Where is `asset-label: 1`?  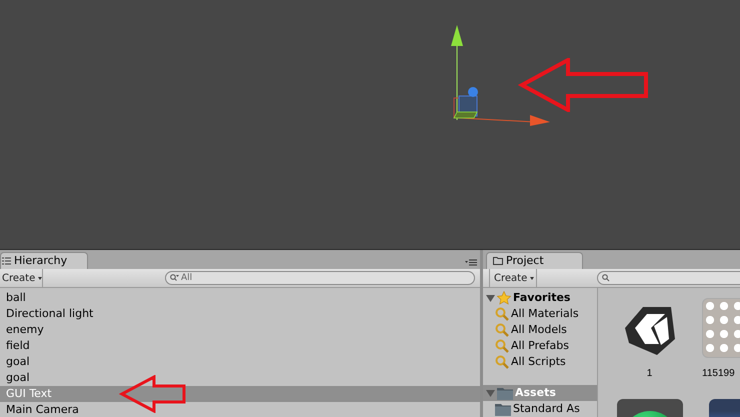
asset-label: 1 is located at coordinates (649, 374).